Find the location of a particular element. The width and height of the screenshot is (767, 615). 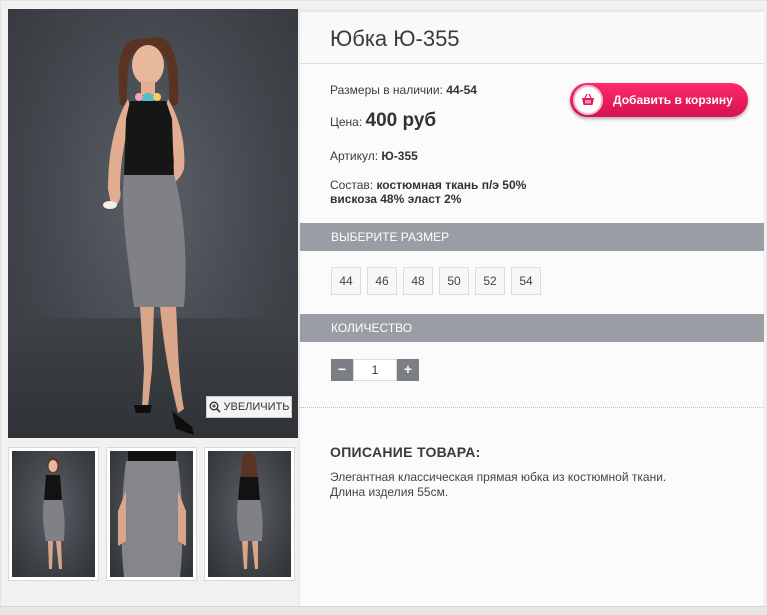

sizes-available: Размеры в наличии: 44-54 is located at coordinates (403, 90).